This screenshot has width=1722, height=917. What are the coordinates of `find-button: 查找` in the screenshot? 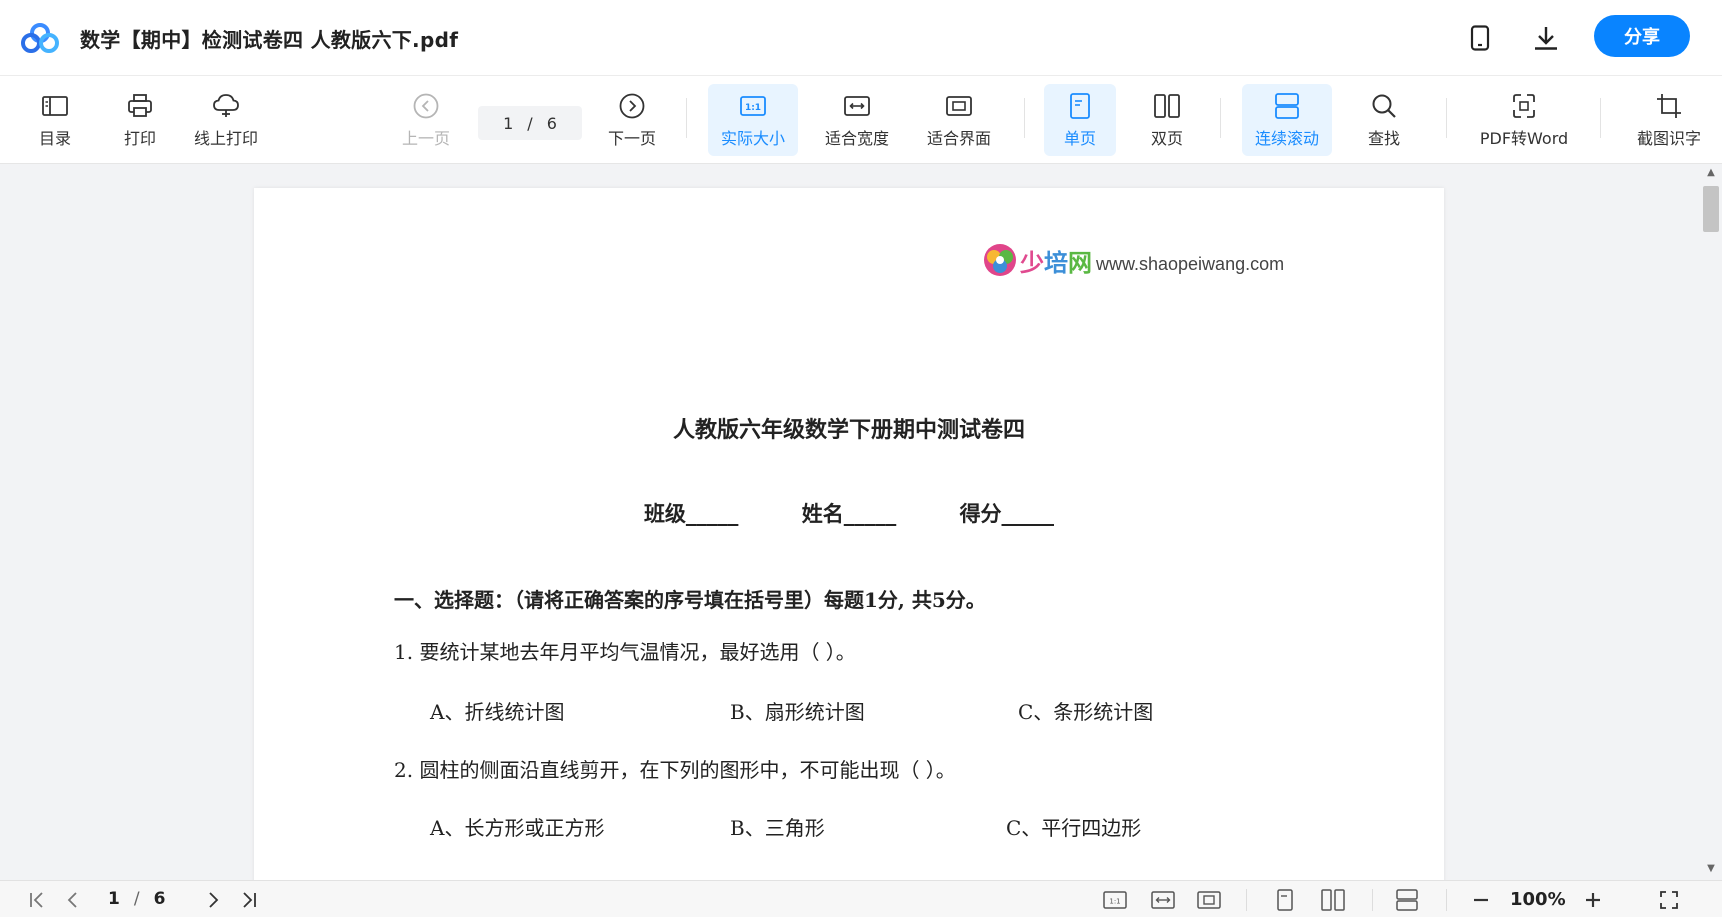 It's located at (1384, 120).